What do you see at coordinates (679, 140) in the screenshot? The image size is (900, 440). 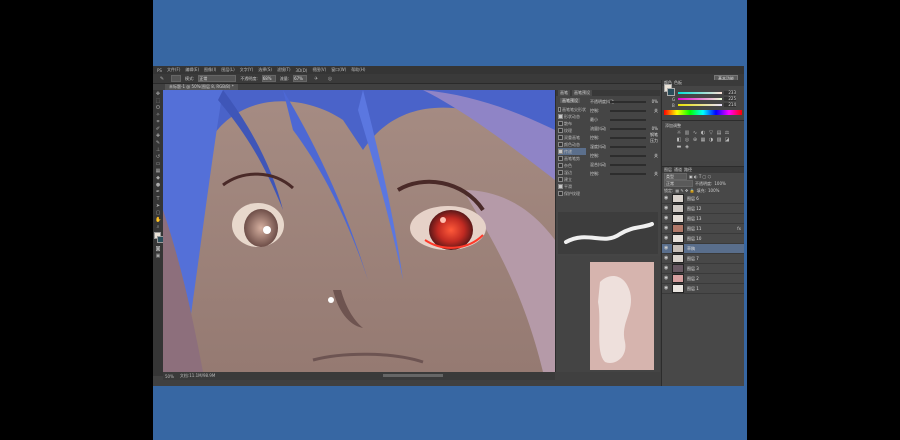 I see `black-white-icon: ◧` at bounding box center [679, 140].